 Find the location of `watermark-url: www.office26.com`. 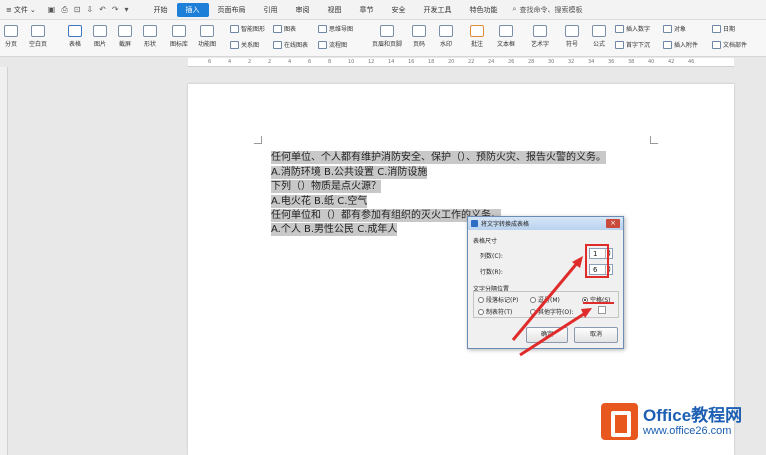

watermark-url: www.office26.com is located at coordinates (687, 430).